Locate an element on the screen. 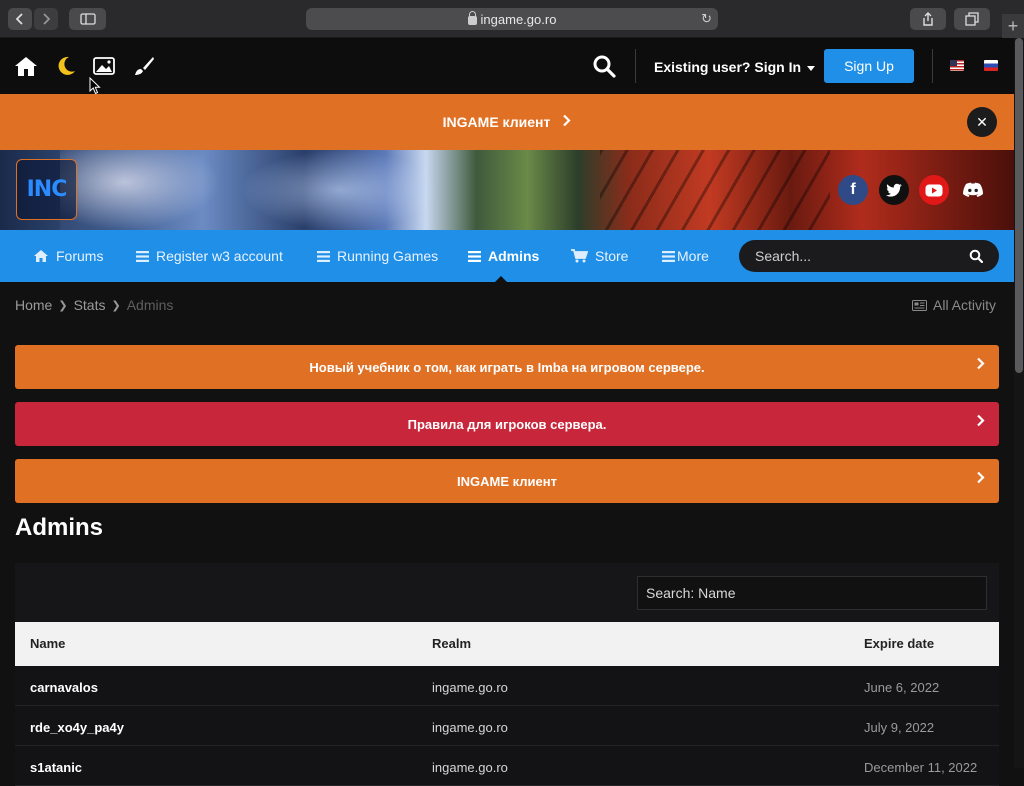  tabs-icon is located at coordinates (972, 19).